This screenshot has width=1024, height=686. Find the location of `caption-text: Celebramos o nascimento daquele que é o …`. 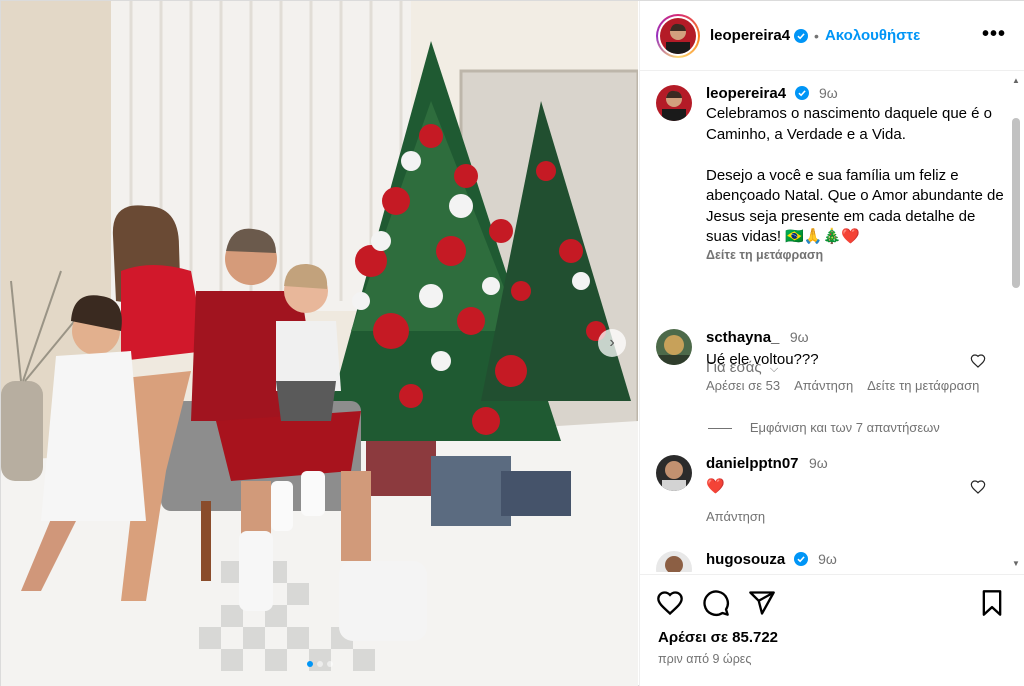

caption-text: Celebramos o nascimento daquele que é o … is located at coordinates (855, 175).